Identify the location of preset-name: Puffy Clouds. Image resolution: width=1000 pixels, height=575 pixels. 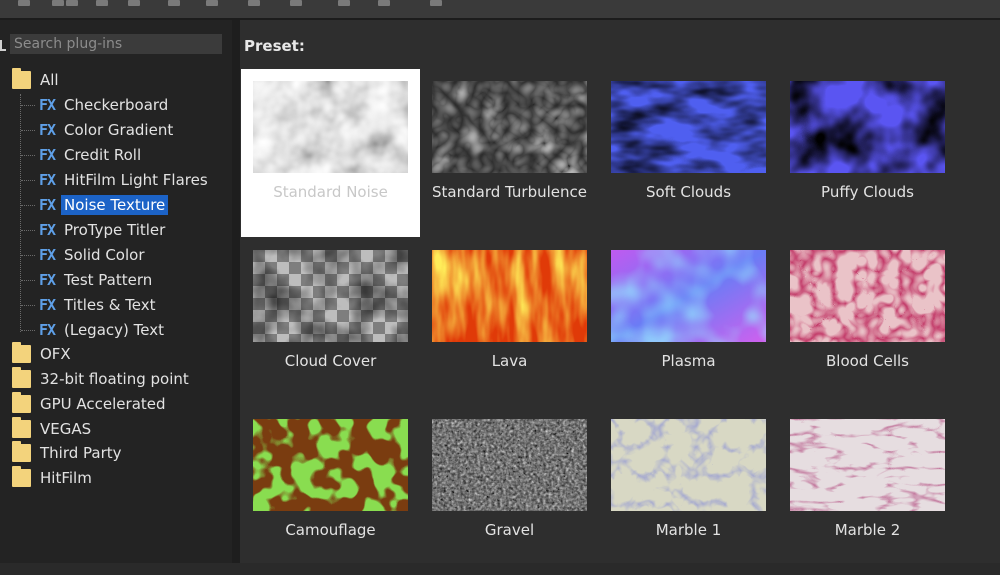
(867, 192).